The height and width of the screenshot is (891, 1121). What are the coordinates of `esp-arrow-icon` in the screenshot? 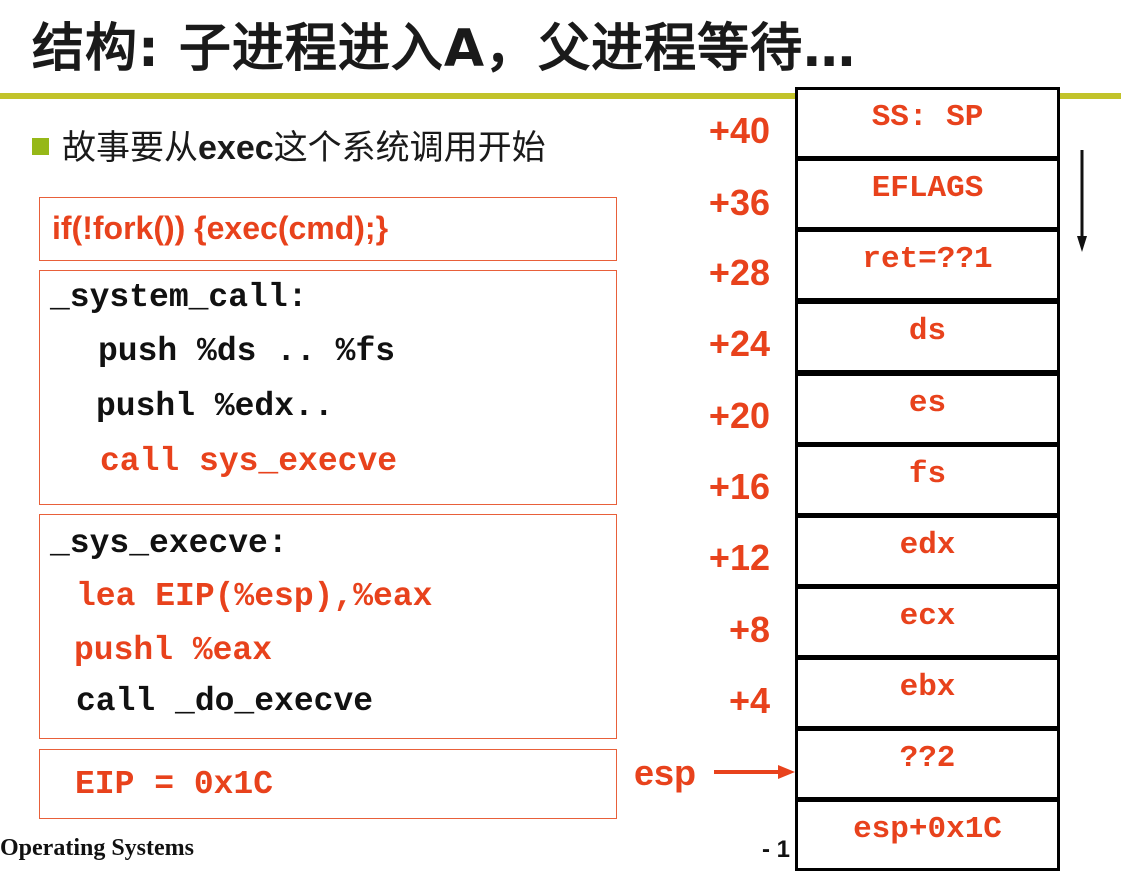 It's located at (754, 772).